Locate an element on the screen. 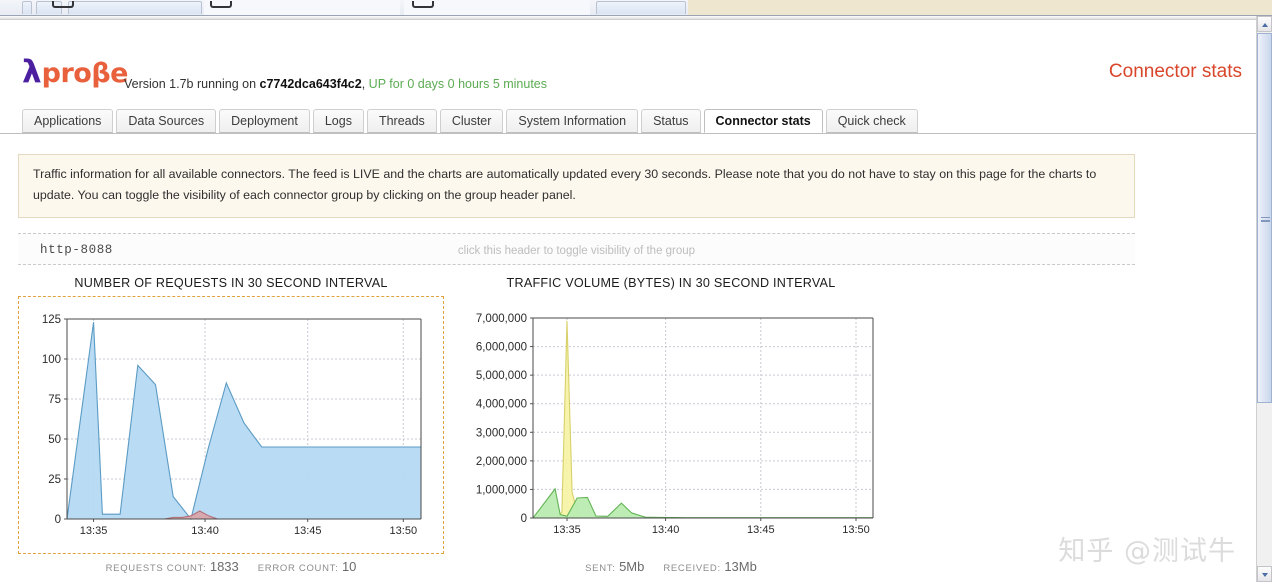 Image resolution: width=1272 pixels, height=582 pixels. tab-label: Deployment is located at coordinates (264, 121).